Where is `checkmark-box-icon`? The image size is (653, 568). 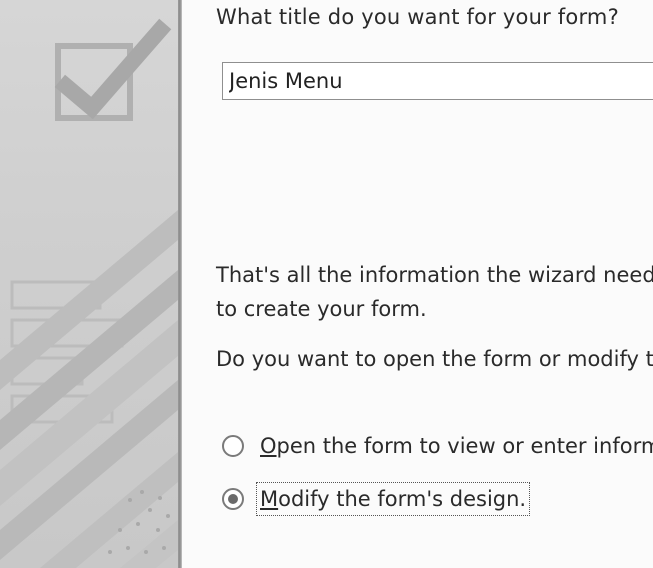
checkmark-box-icon is located at coordinates (113, 69).